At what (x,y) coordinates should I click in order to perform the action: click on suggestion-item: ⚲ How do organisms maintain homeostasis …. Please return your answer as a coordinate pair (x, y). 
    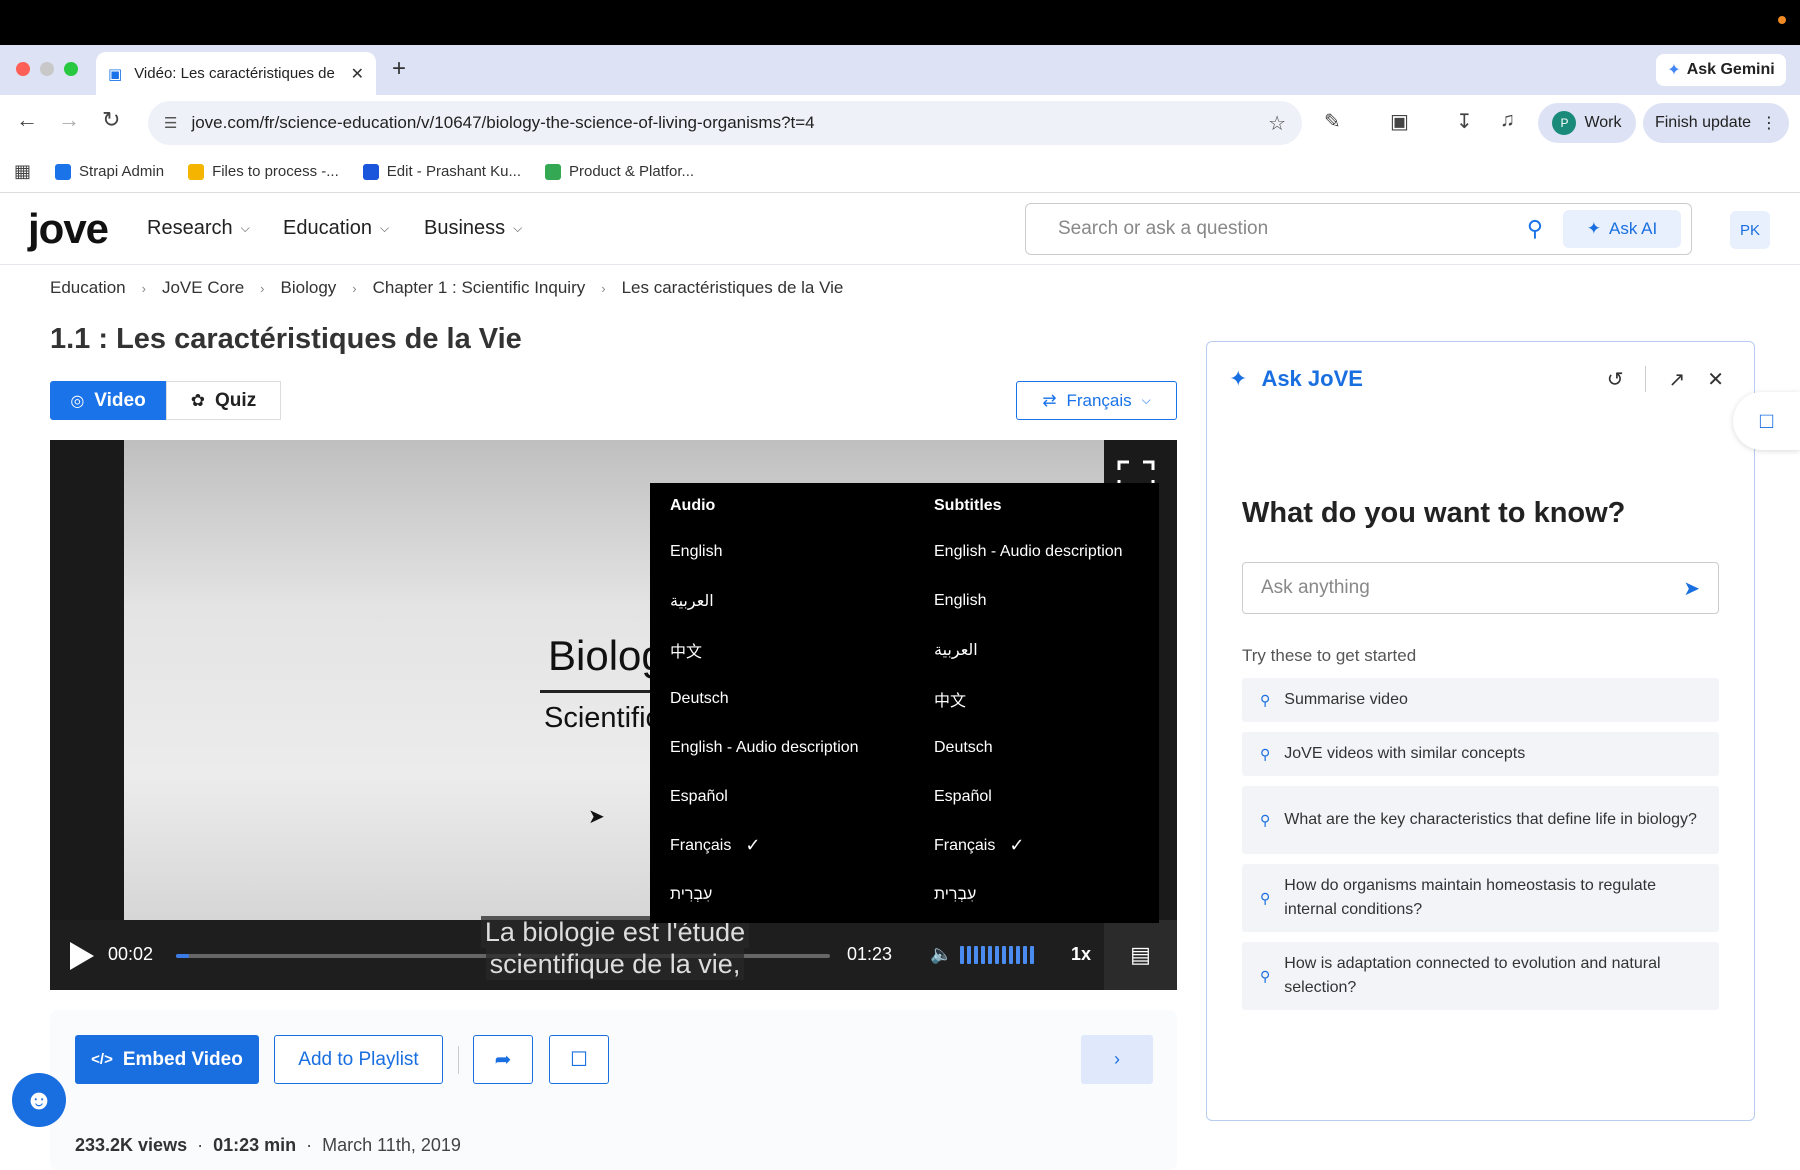
    Looking at the image, I should click on (1480, 898).